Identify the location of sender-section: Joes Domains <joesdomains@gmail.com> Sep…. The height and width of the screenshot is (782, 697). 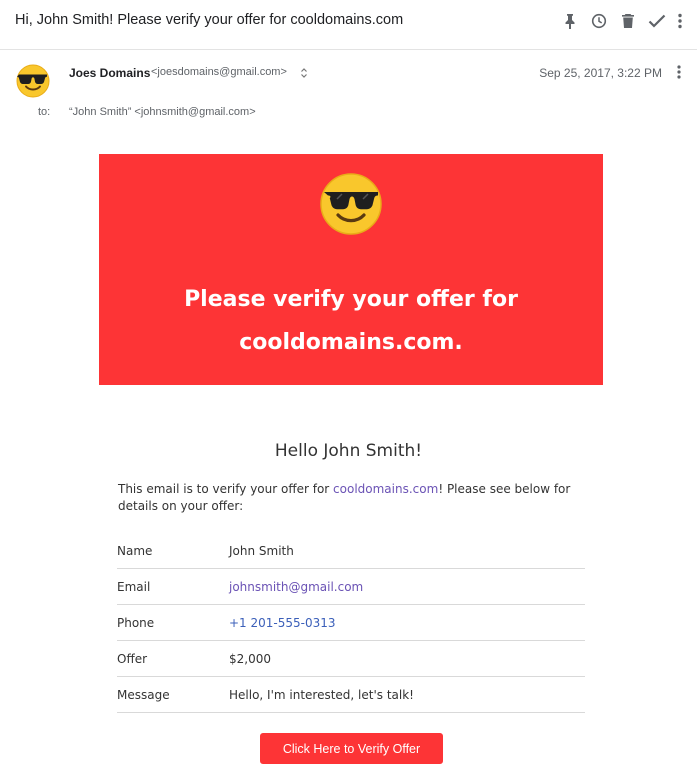
(348, 93).